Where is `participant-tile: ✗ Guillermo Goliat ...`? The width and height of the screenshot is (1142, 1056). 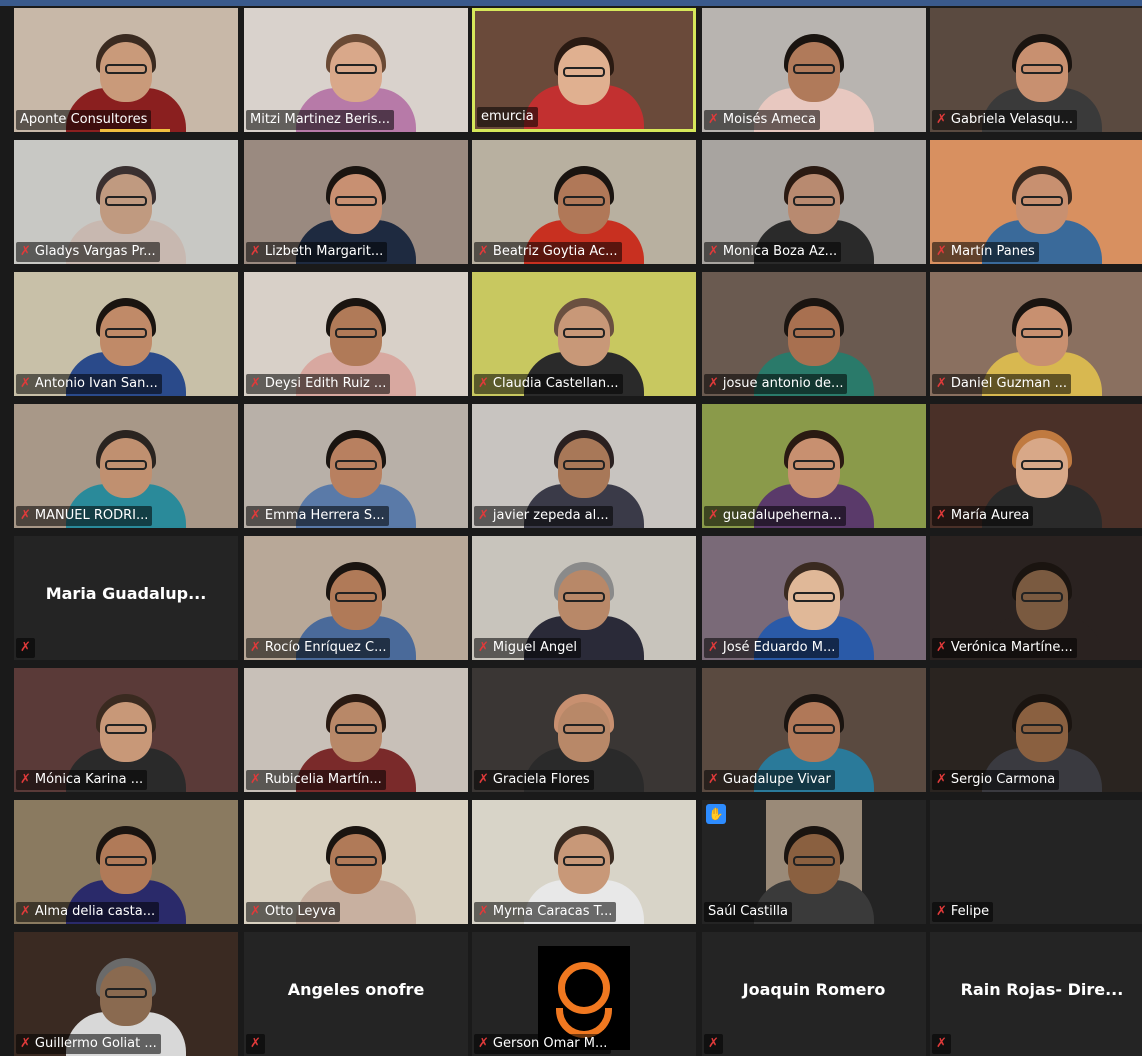
participant-tile: ✗ Guillermo Goliat ... is located at coordinates (126, 994).